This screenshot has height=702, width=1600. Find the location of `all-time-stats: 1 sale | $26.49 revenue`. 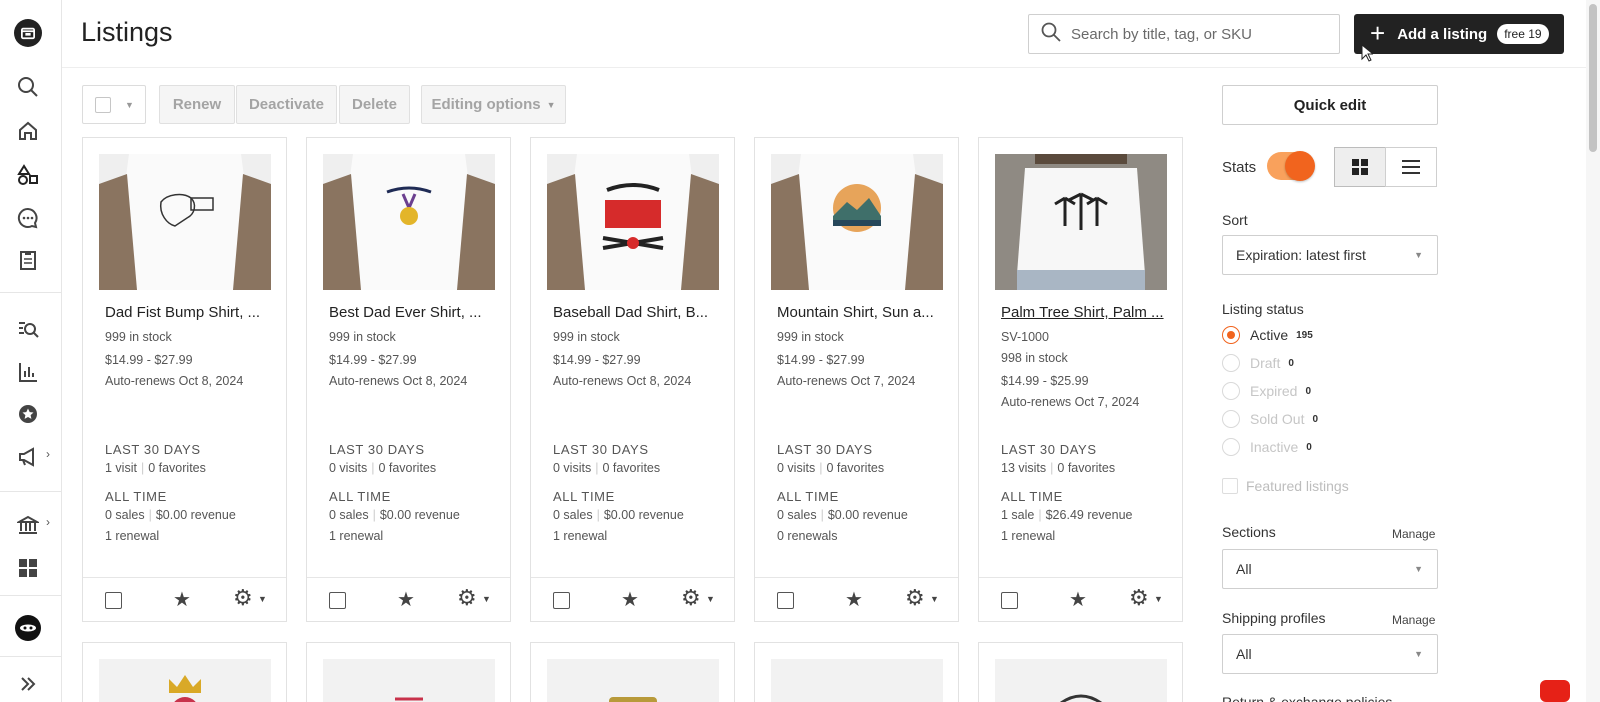

all-time-stats: 1 sale | $26.49 revenue is located at coordinates (1067, 515).